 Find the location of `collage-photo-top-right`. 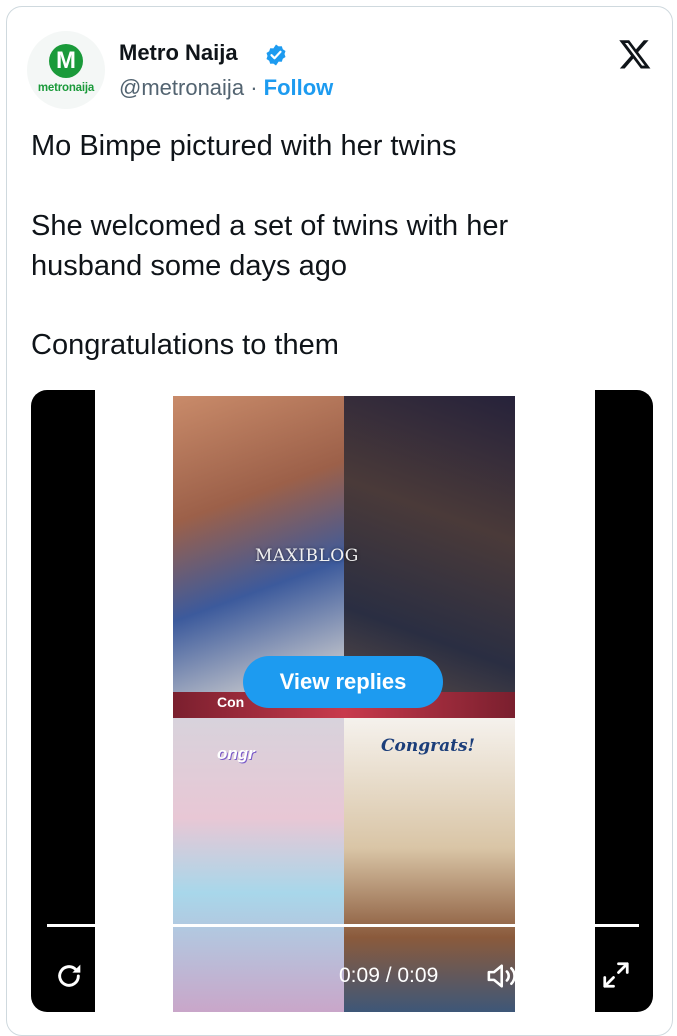

collage-photo-top-right is located at coordinates (429, 547).